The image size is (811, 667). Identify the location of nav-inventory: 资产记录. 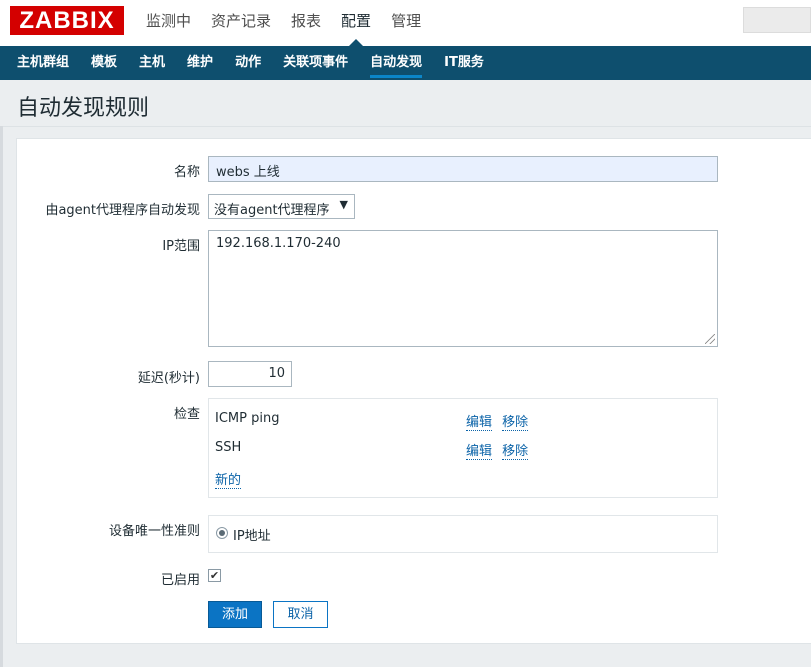
(241, 23).